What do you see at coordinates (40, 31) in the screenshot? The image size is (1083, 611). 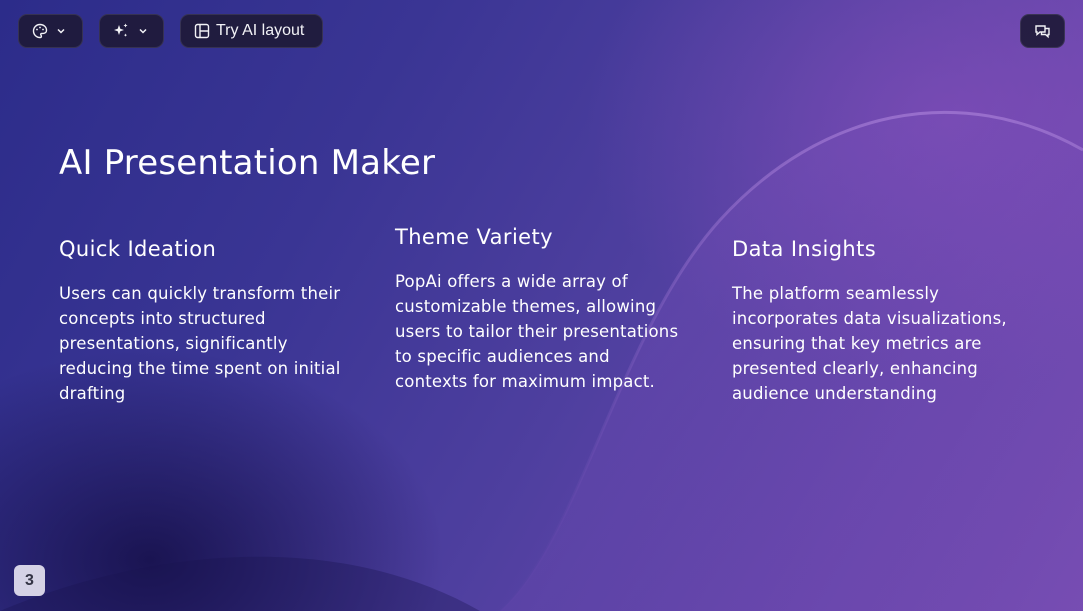 I see `palette-icon` at bounding box center [40, 31].